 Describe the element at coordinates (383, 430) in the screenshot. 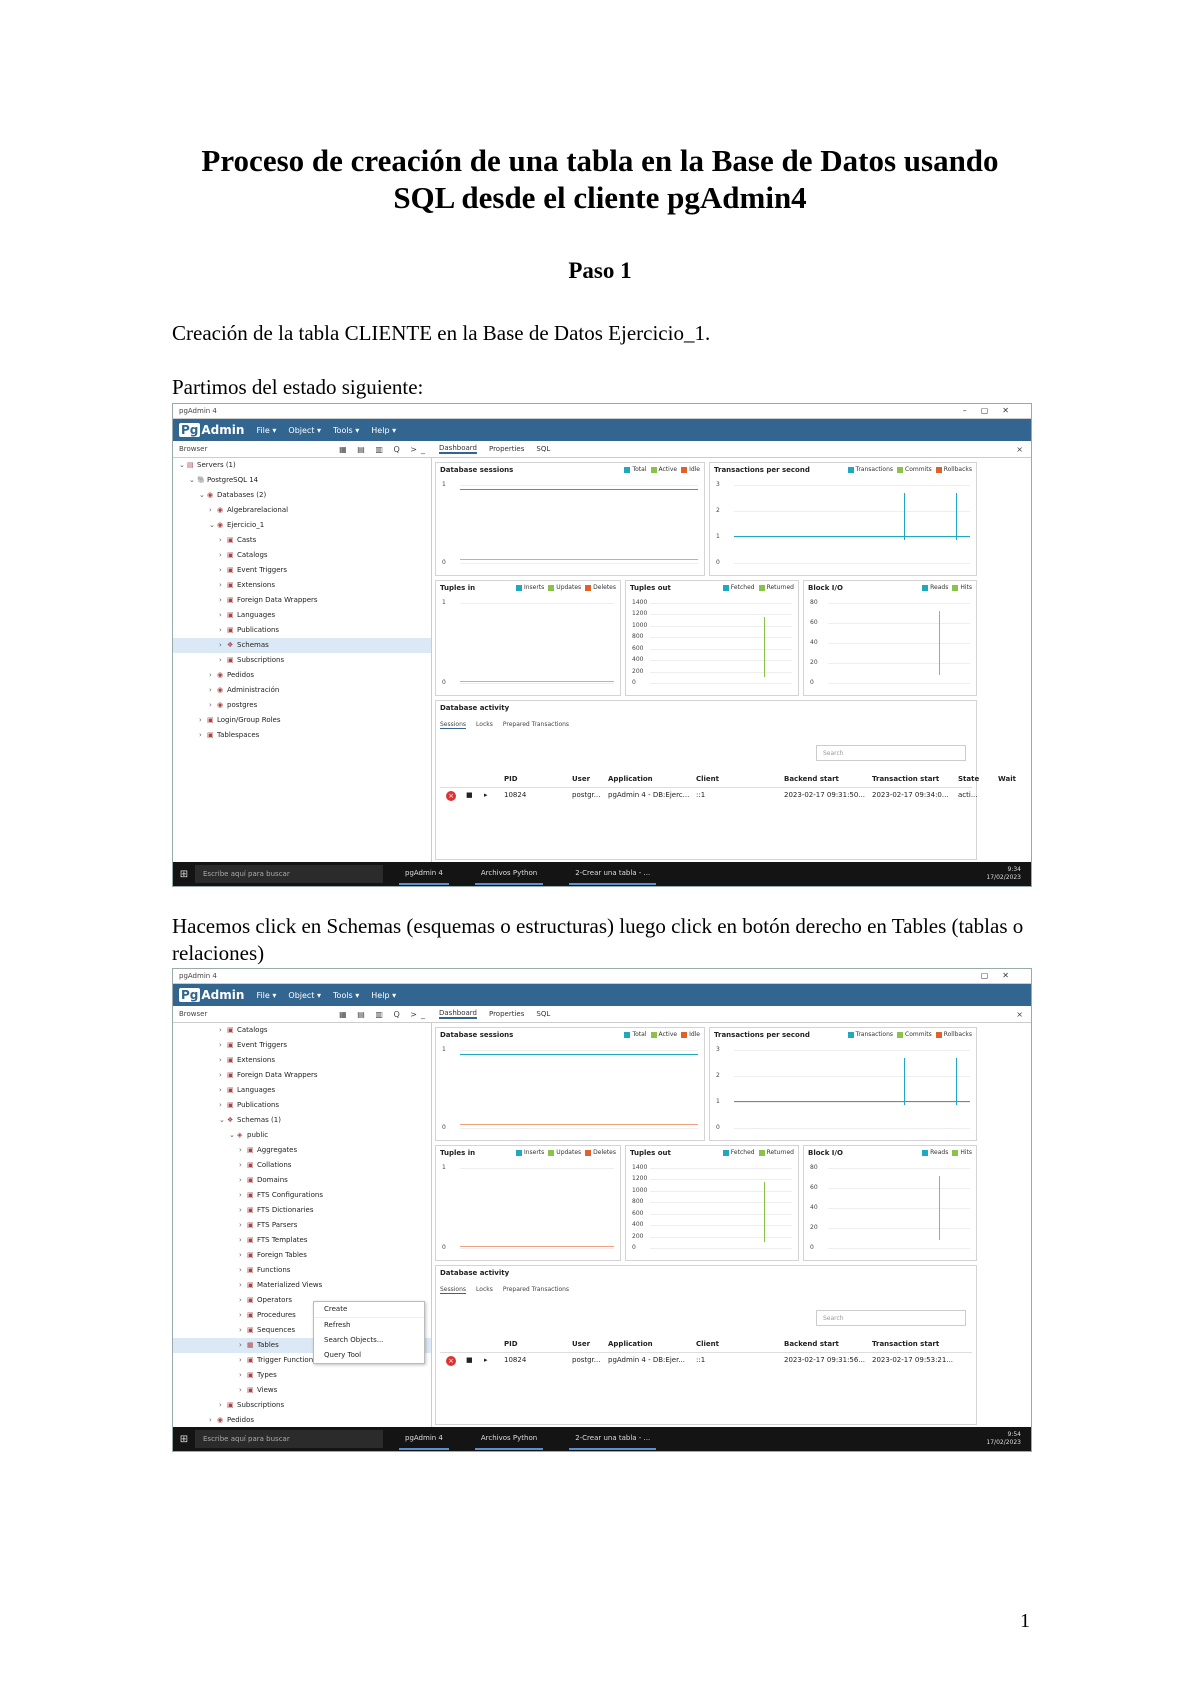

I see `menu-help: Help ▾` at that location.